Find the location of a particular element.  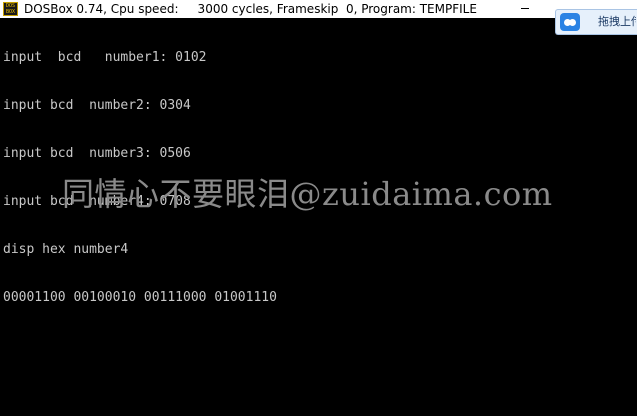

minimize-button is located at coordinates (525, 9).